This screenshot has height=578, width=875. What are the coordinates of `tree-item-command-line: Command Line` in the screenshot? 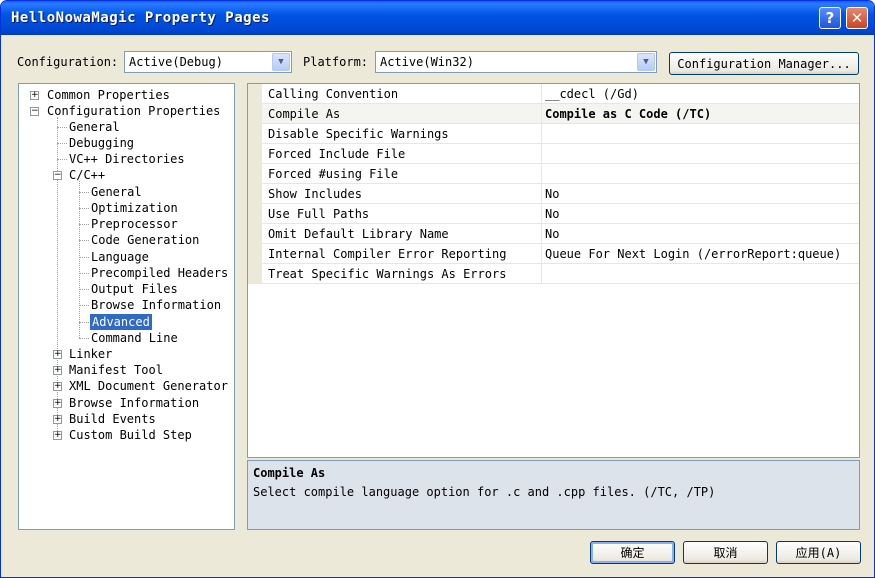 It's located at (134, 338).